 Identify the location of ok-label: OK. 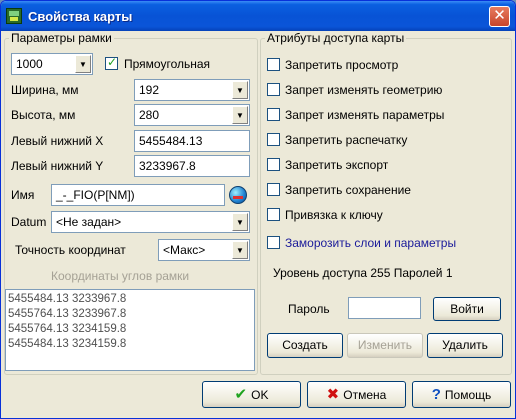
(260, 395).